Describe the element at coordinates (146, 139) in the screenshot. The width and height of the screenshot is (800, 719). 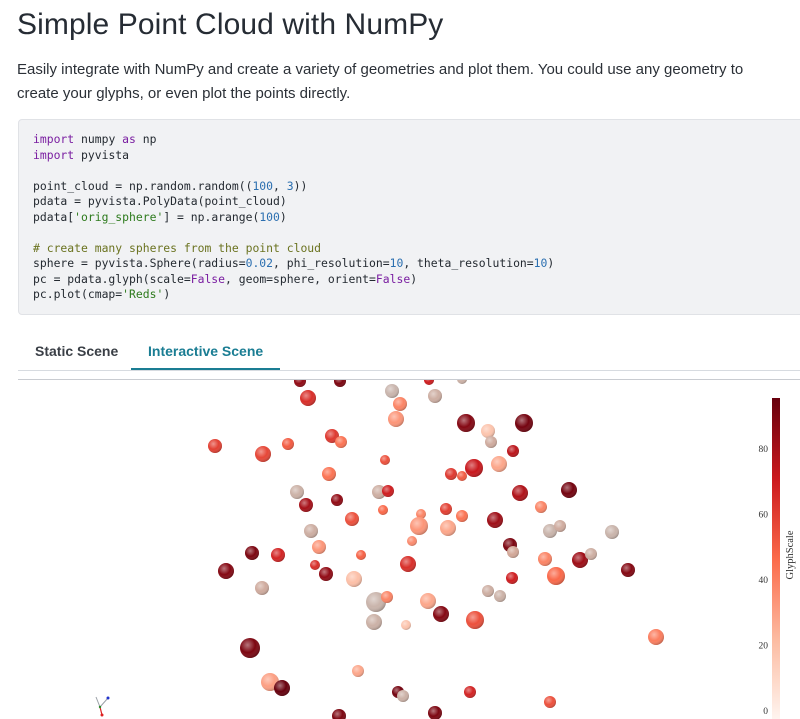
I see `code-token: np` at that location.